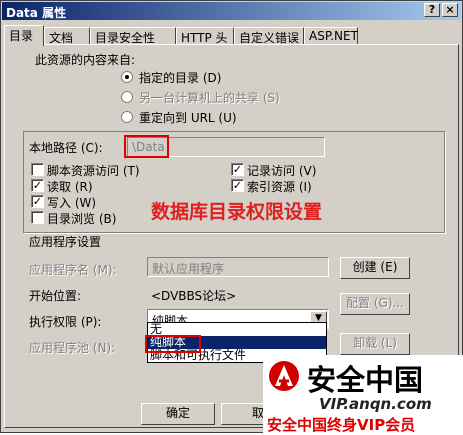  What do you see at coordinates (65, 322) in the screenshot?
I see `exec-permissions-label: 执行权限 (P):` at bounding box center [65, 322].